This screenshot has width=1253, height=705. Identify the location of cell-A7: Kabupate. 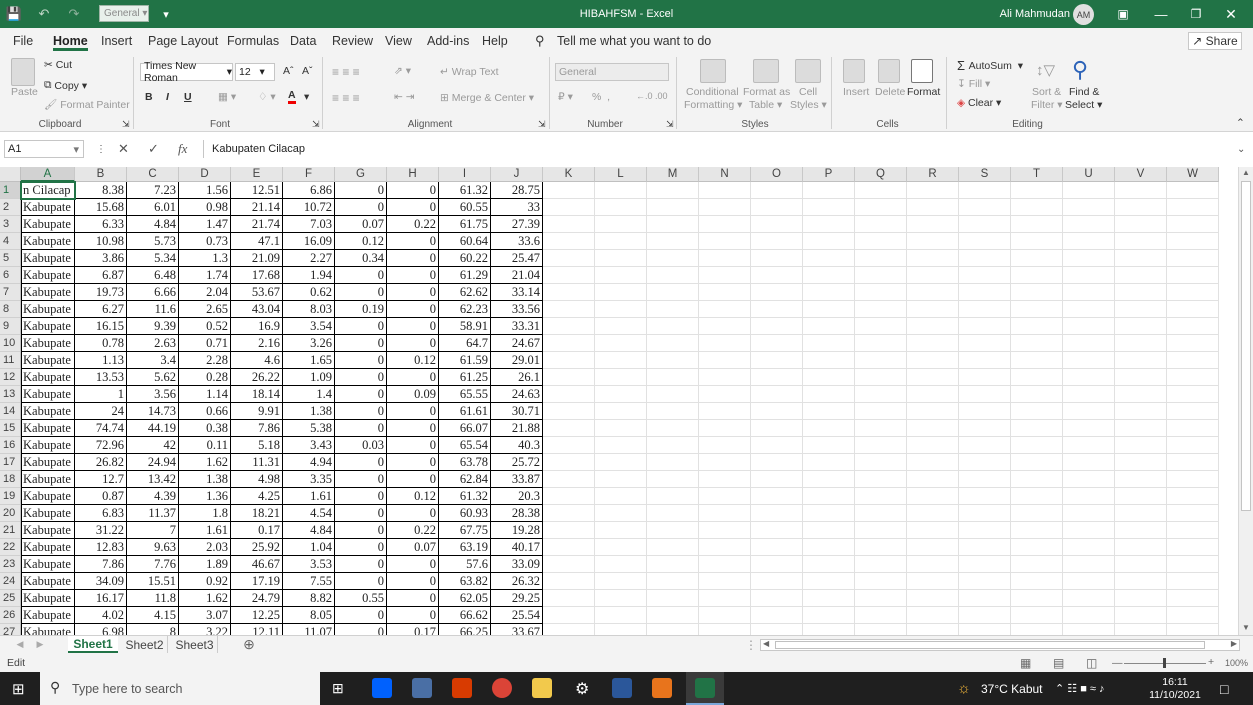
(48, 292).